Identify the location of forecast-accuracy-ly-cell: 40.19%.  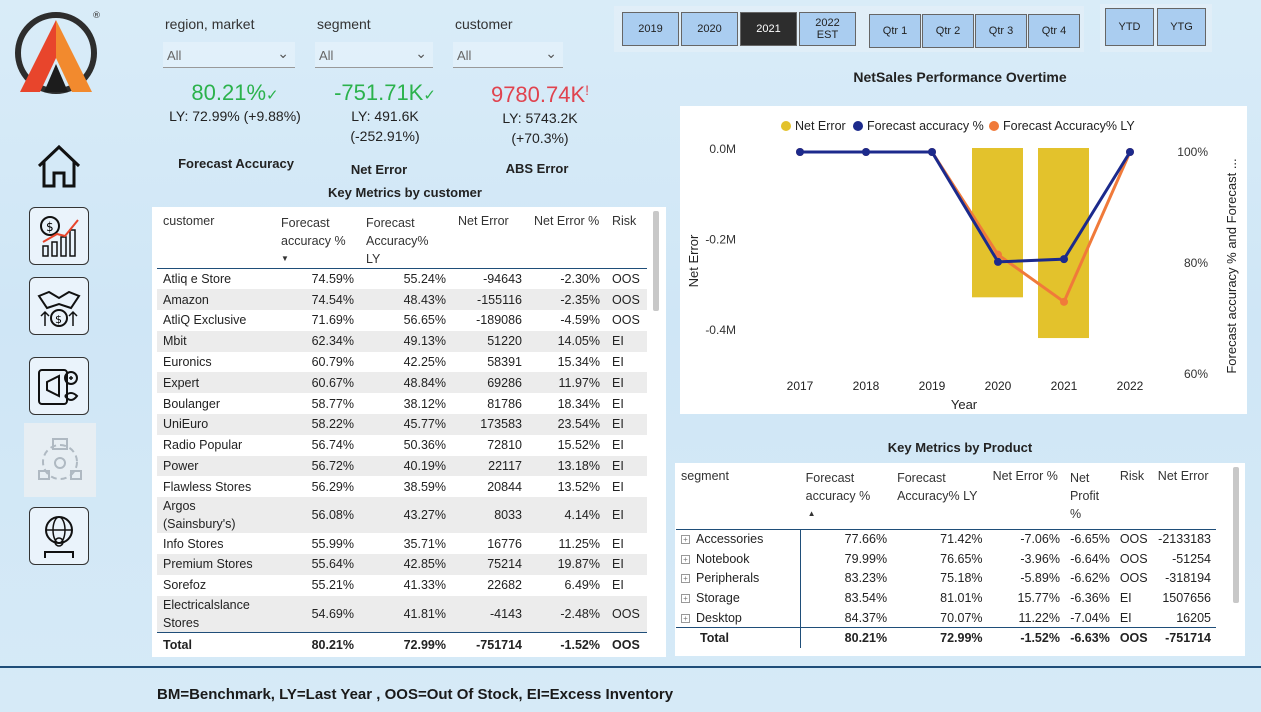
(406, 466).